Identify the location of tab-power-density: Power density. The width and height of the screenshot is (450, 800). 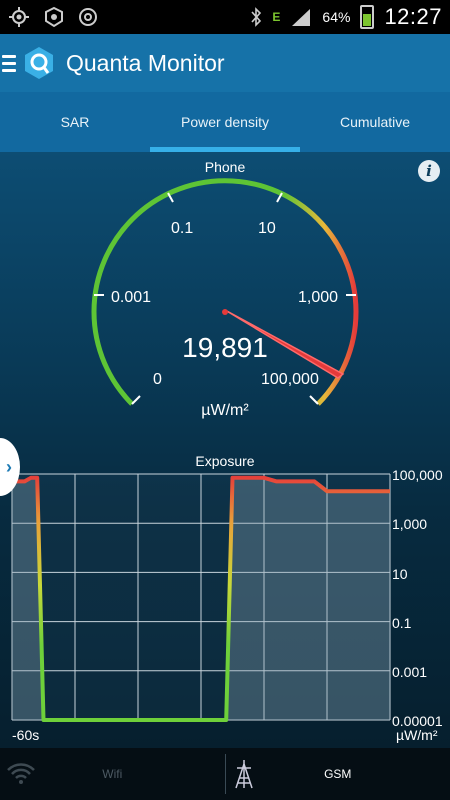
(225, 122).